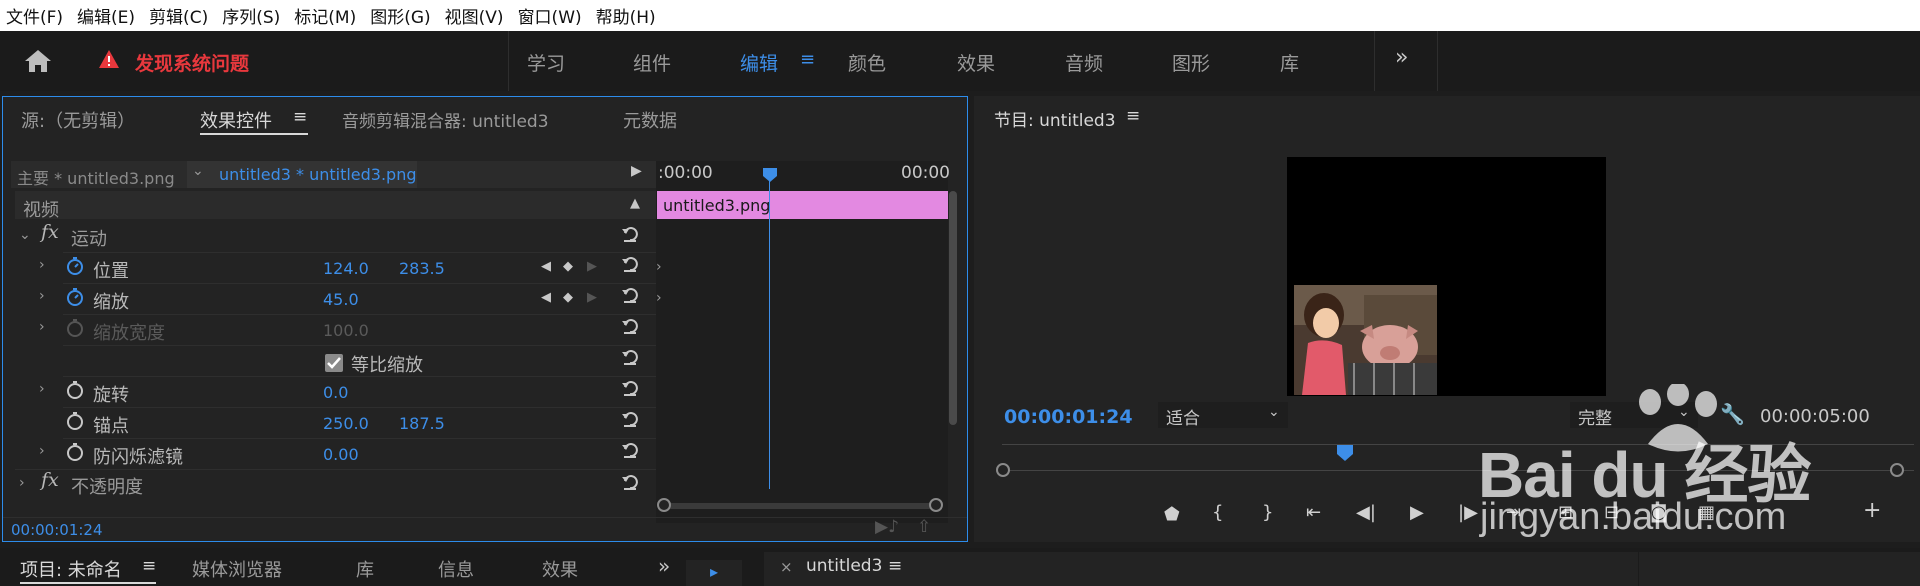 The image size is (1920, 586). Describe the element at coordinates (887, 527) in the screenshot. I see `audio-only-icon: ▶♪` at that location.